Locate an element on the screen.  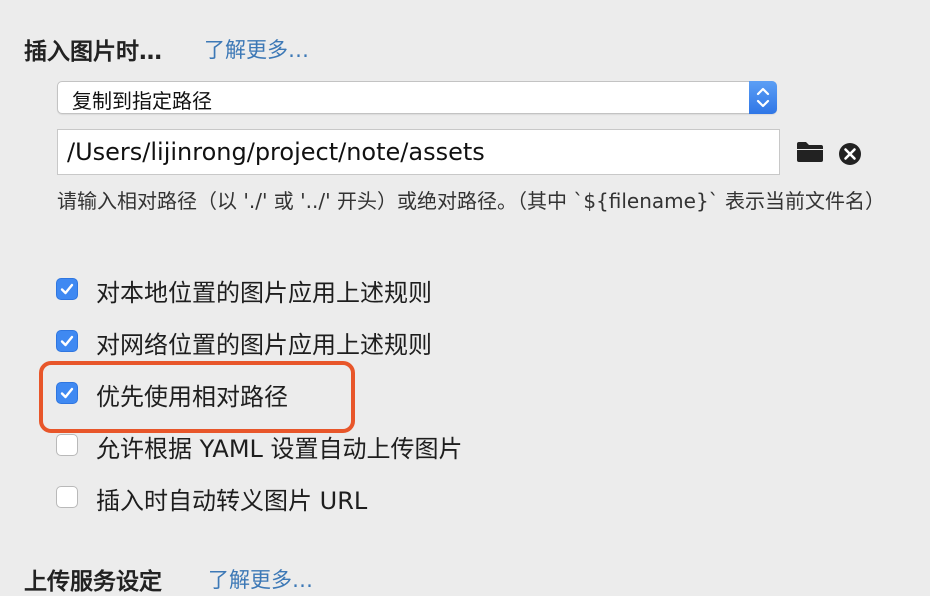
checkbox-escape-url is located at coordinates (67, 497).